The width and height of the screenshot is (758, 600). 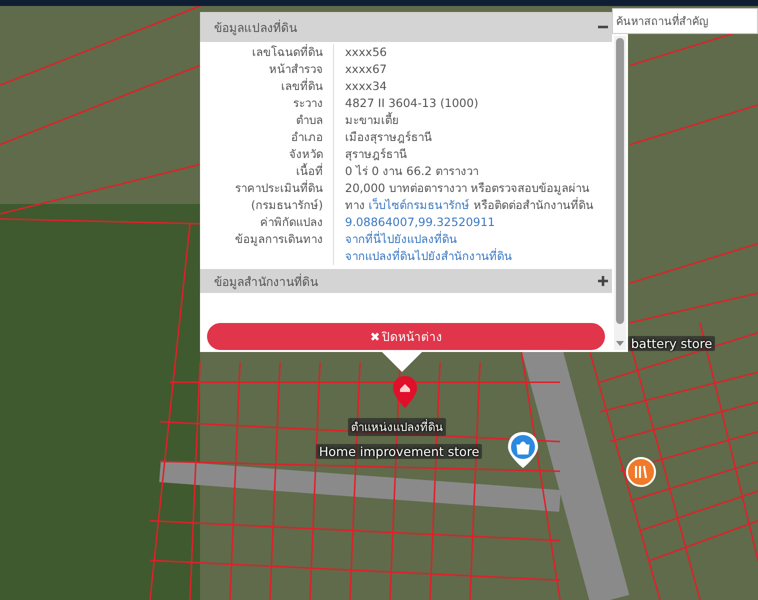 I want to click on field-value: xxxx34, so click(x=366, y=86).